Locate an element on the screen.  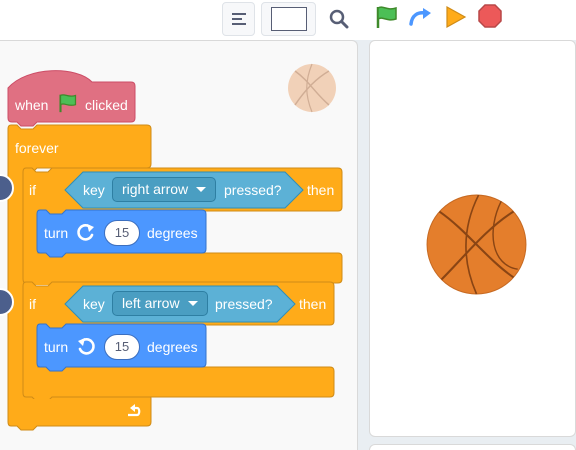
basketball-sprite is located at coordinates (476, 244).